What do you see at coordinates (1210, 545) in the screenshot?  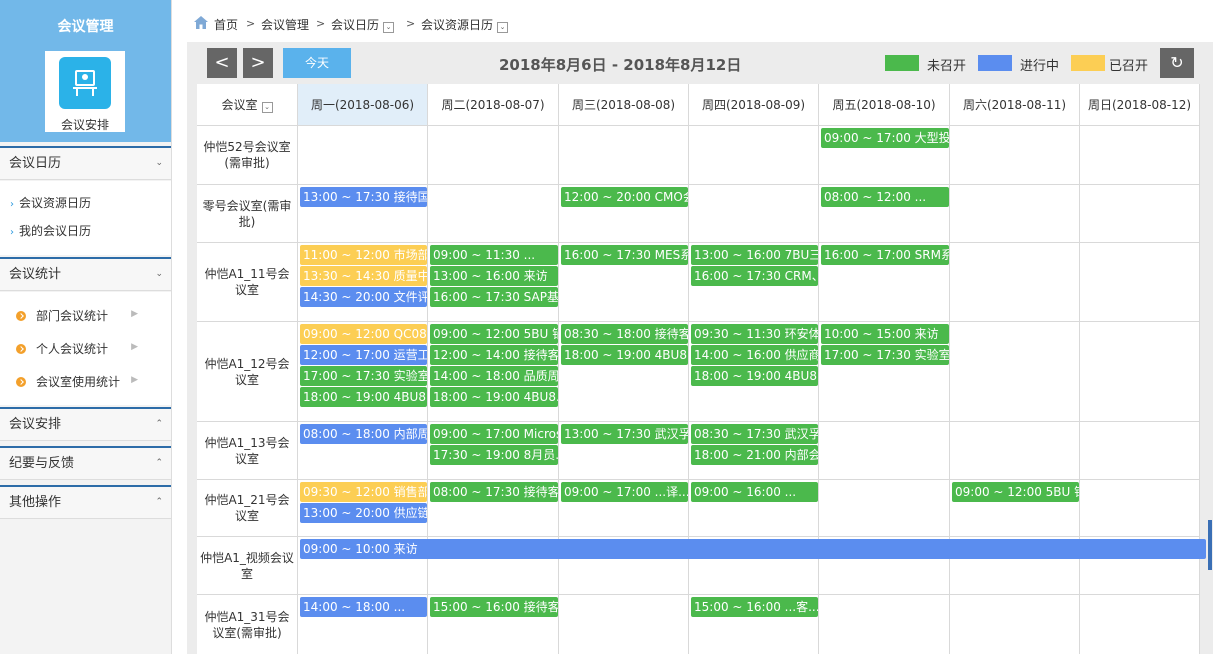 I see `scrollbar-thumb` at bounding box center [1210, 545].